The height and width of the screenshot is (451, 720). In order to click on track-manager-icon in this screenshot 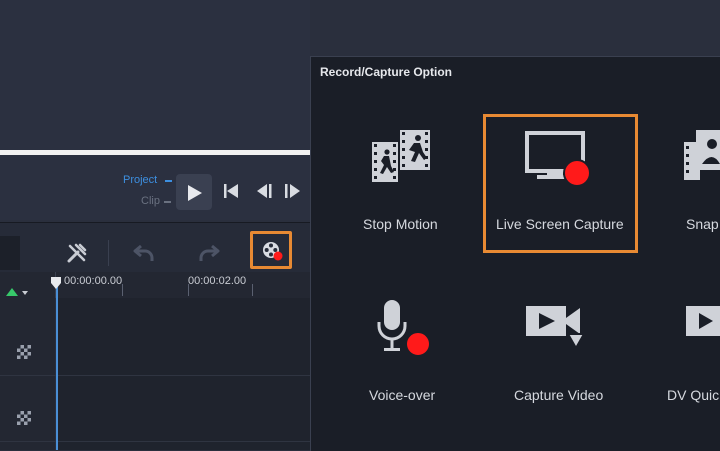, I will do `click(18, 292)`.